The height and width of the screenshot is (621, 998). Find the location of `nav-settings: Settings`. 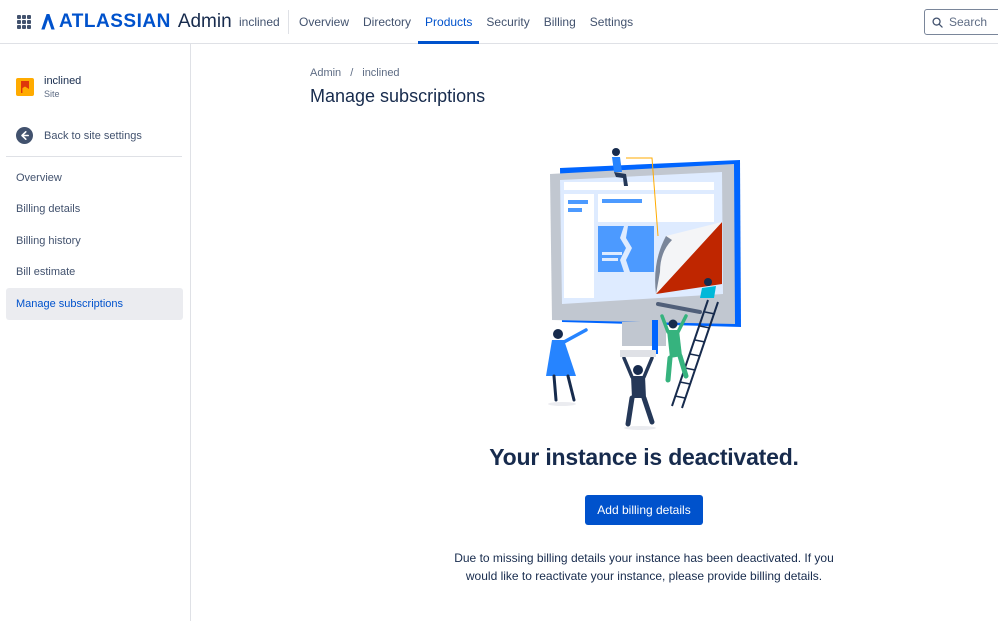

nav-settings: Settings is located at coordinates (611, 22).